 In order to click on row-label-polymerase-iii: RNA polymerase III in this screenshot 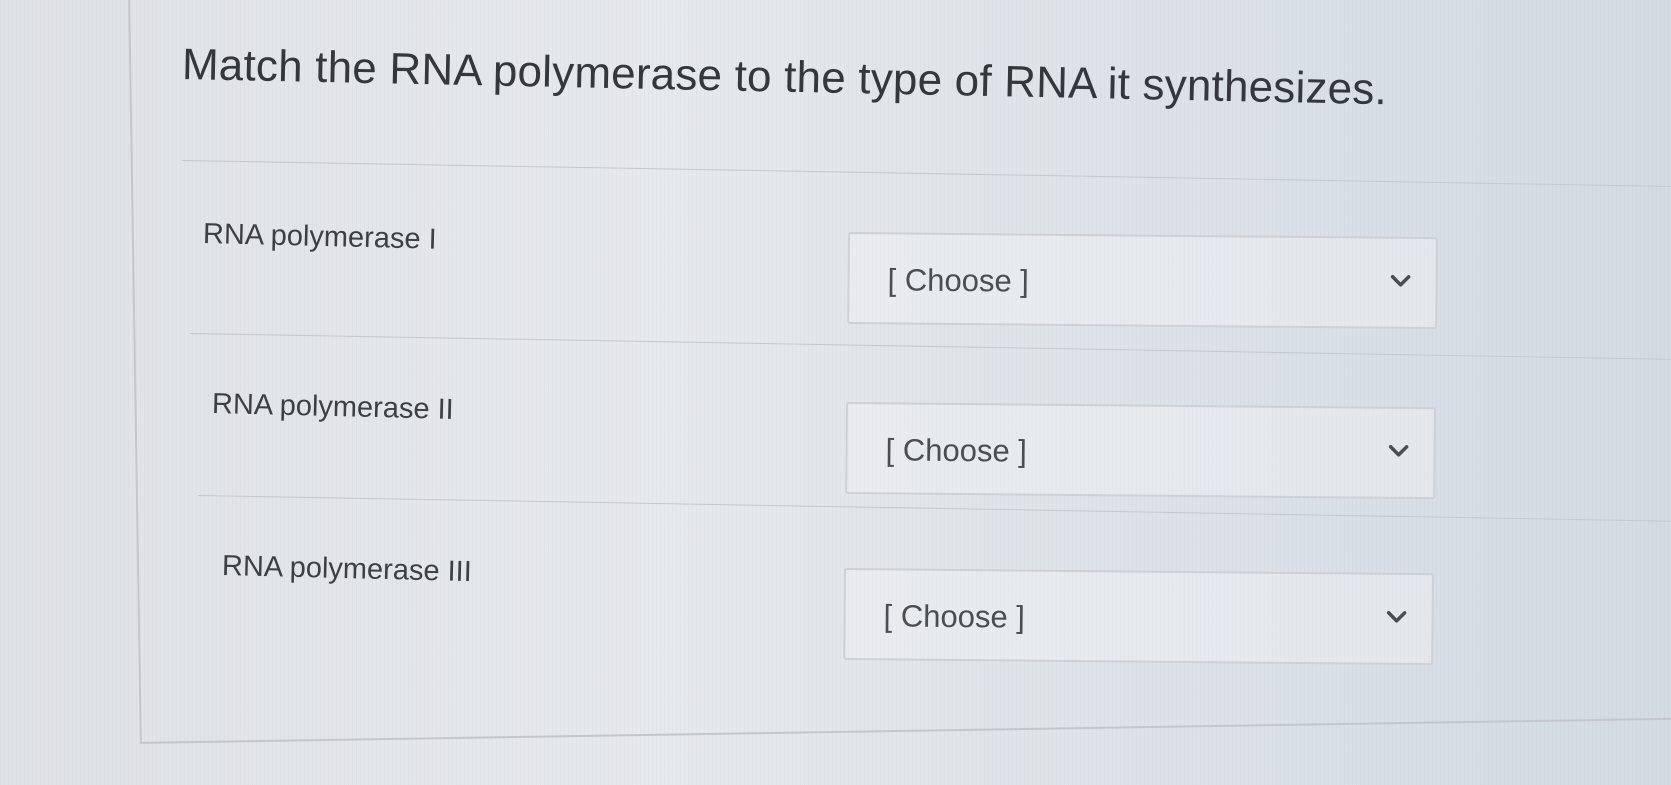, I will do `click(347, 569)`.